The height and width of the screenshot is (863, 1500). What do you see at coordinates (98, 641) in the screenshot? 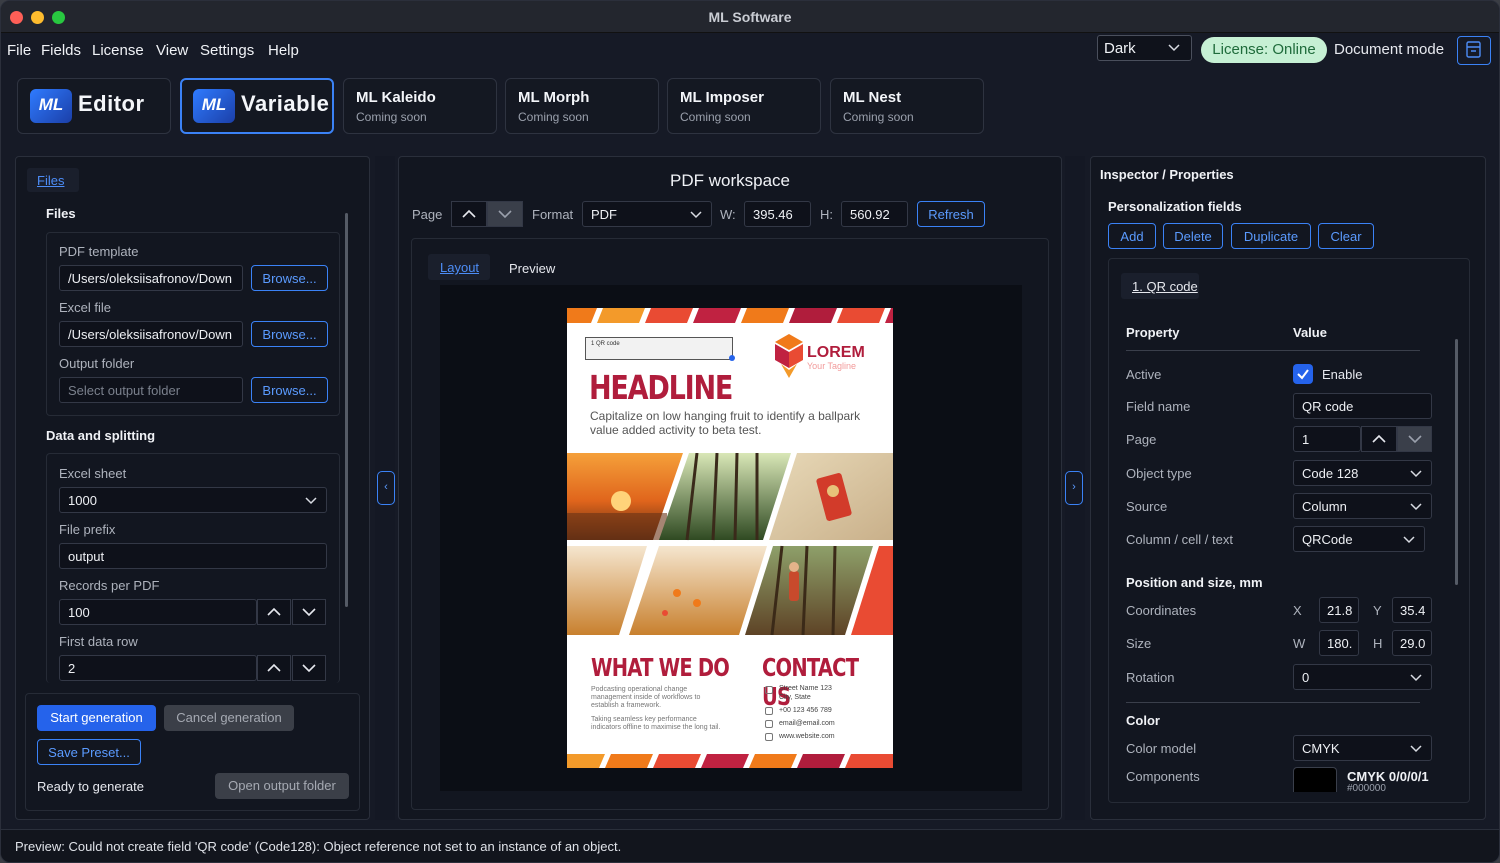
I see `first-data-row-label: First data row` at bounding box center [98, 641].